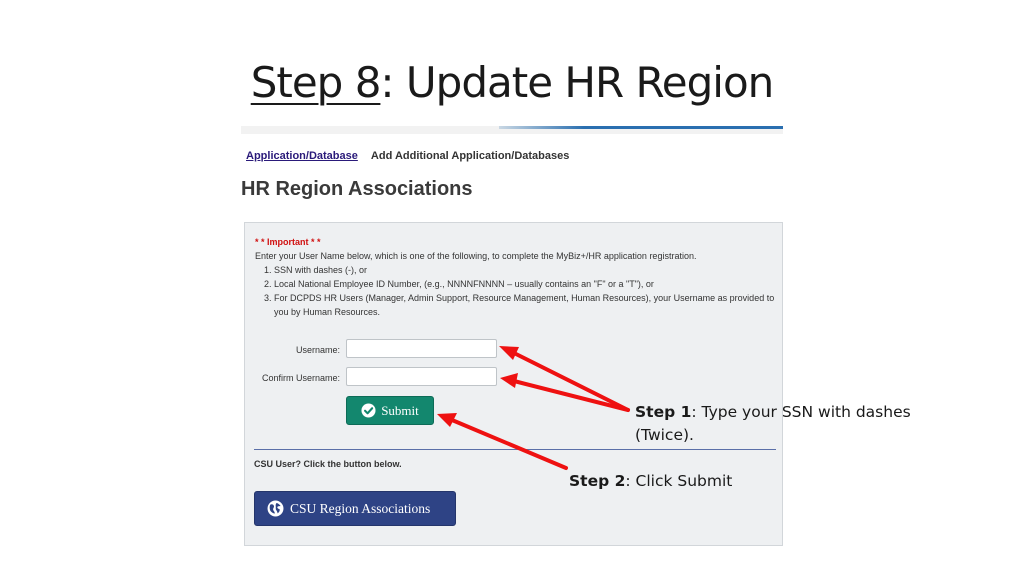 This screenshot has height=576, width=1024. What do you see at coordinates (421, 348) in the screenshot?
I see `username-input` at bounding box center [421, 348].